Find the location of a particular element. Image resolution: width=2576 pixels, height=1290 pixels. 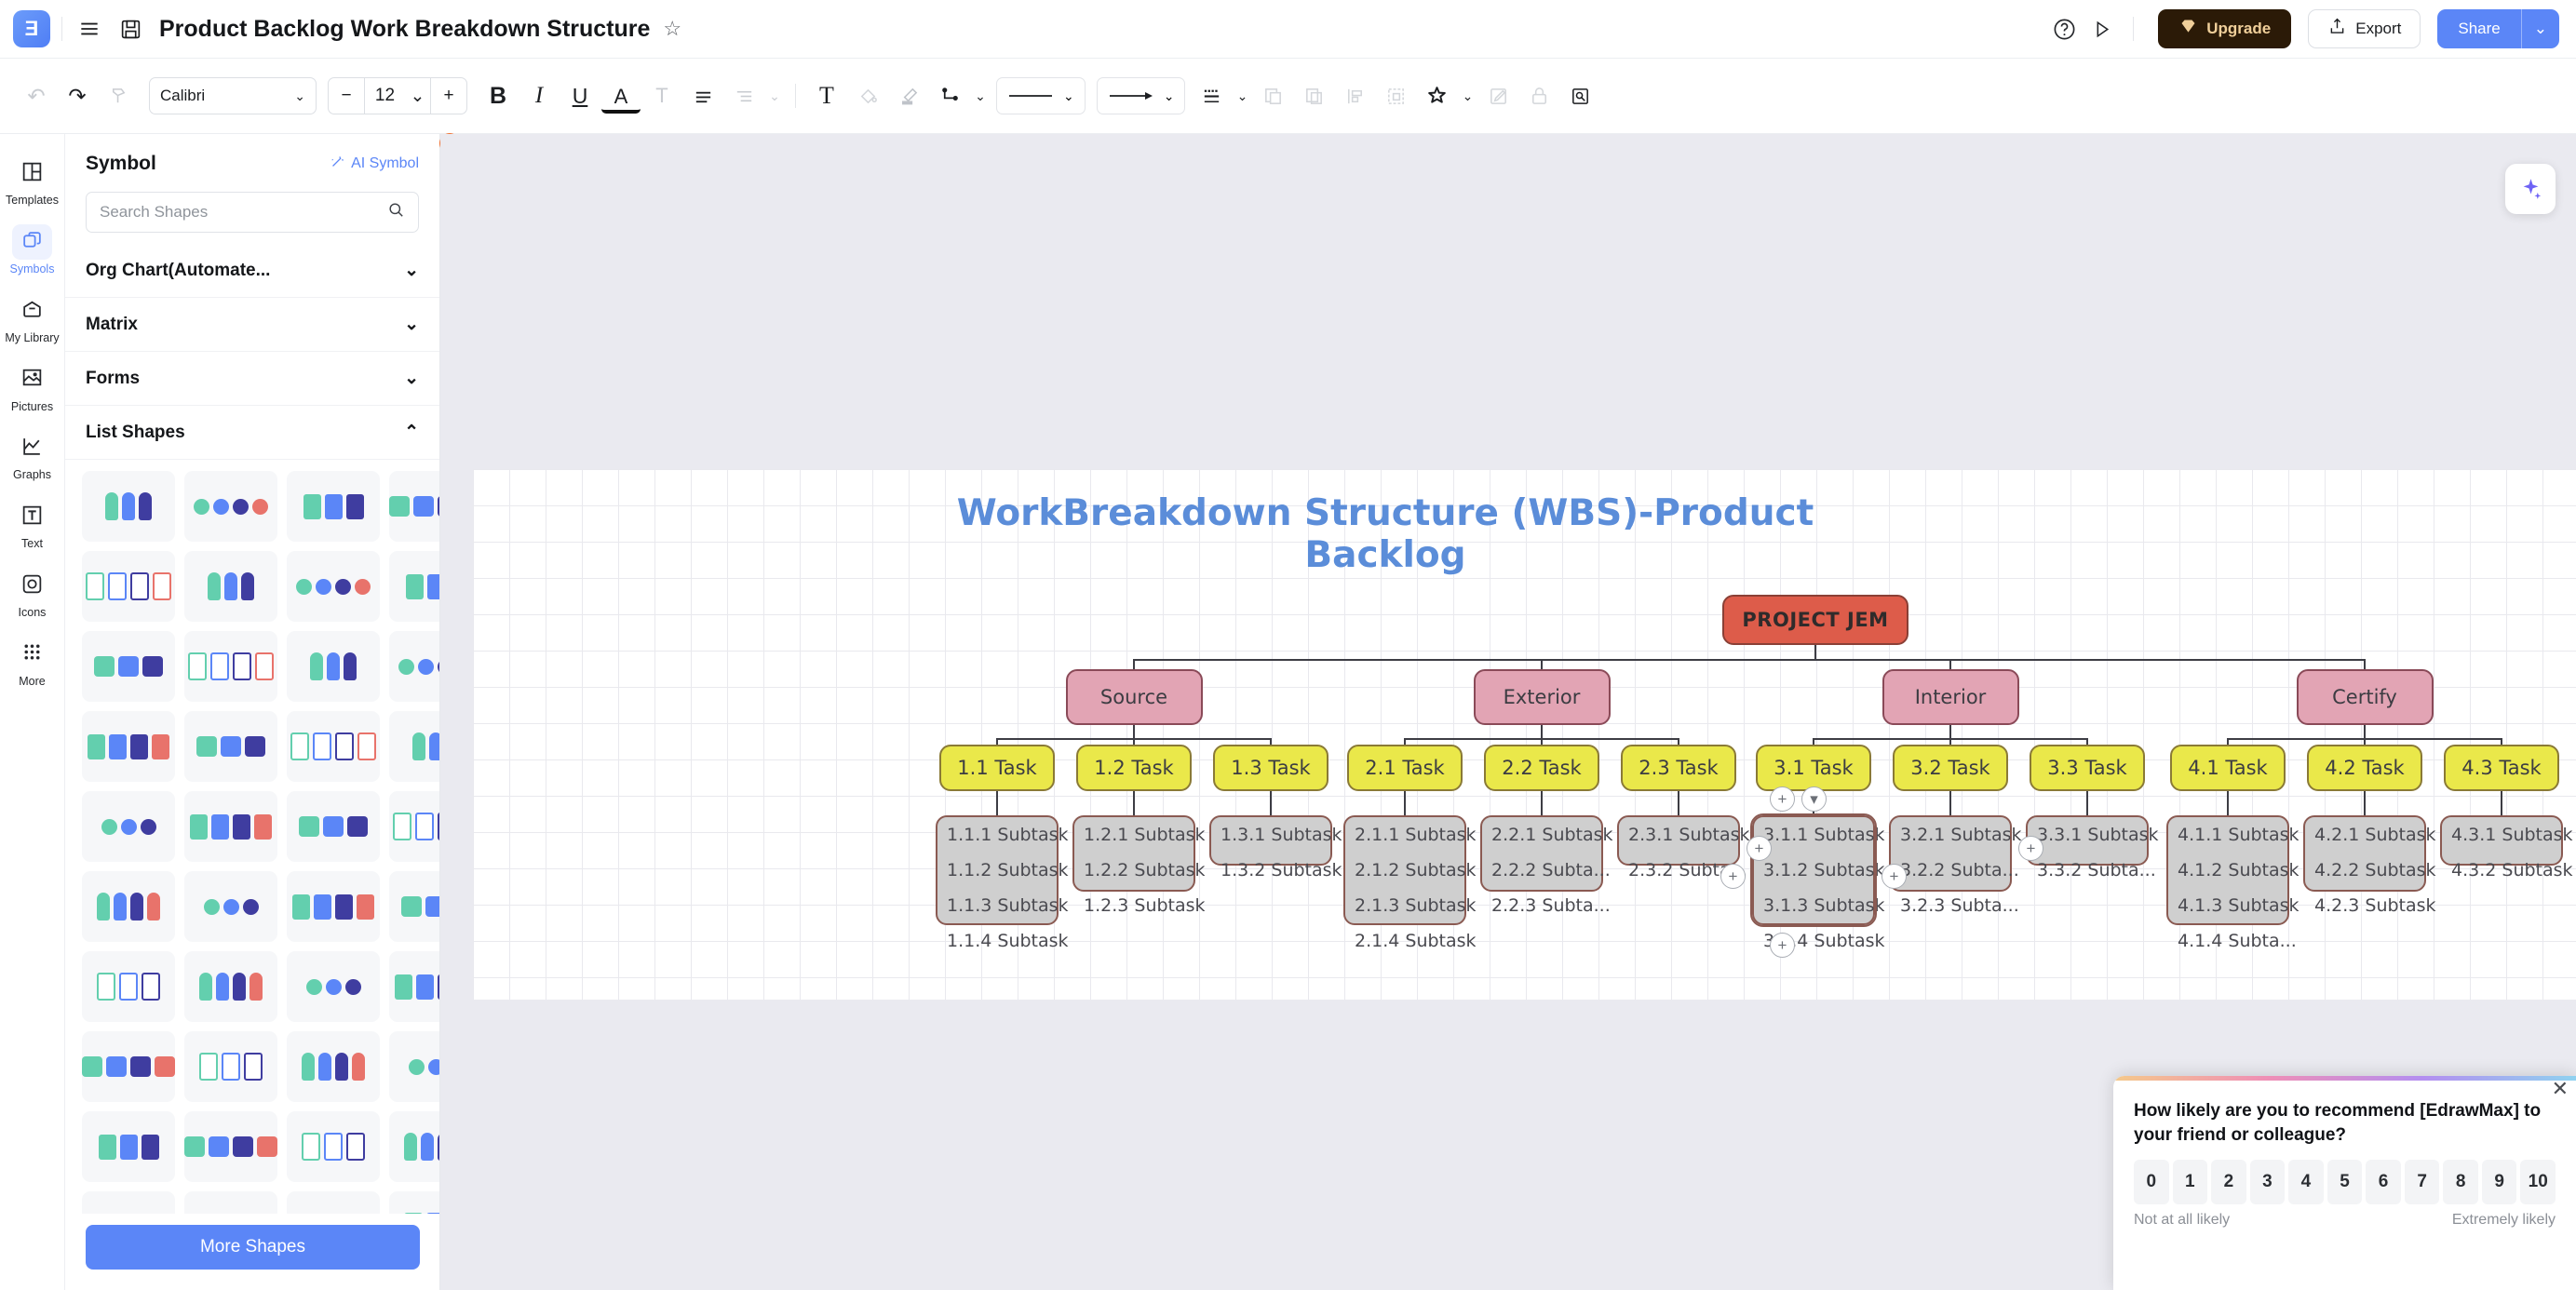

node-task-4.1: 4.1 Task is located at coordinates (2228, 768).